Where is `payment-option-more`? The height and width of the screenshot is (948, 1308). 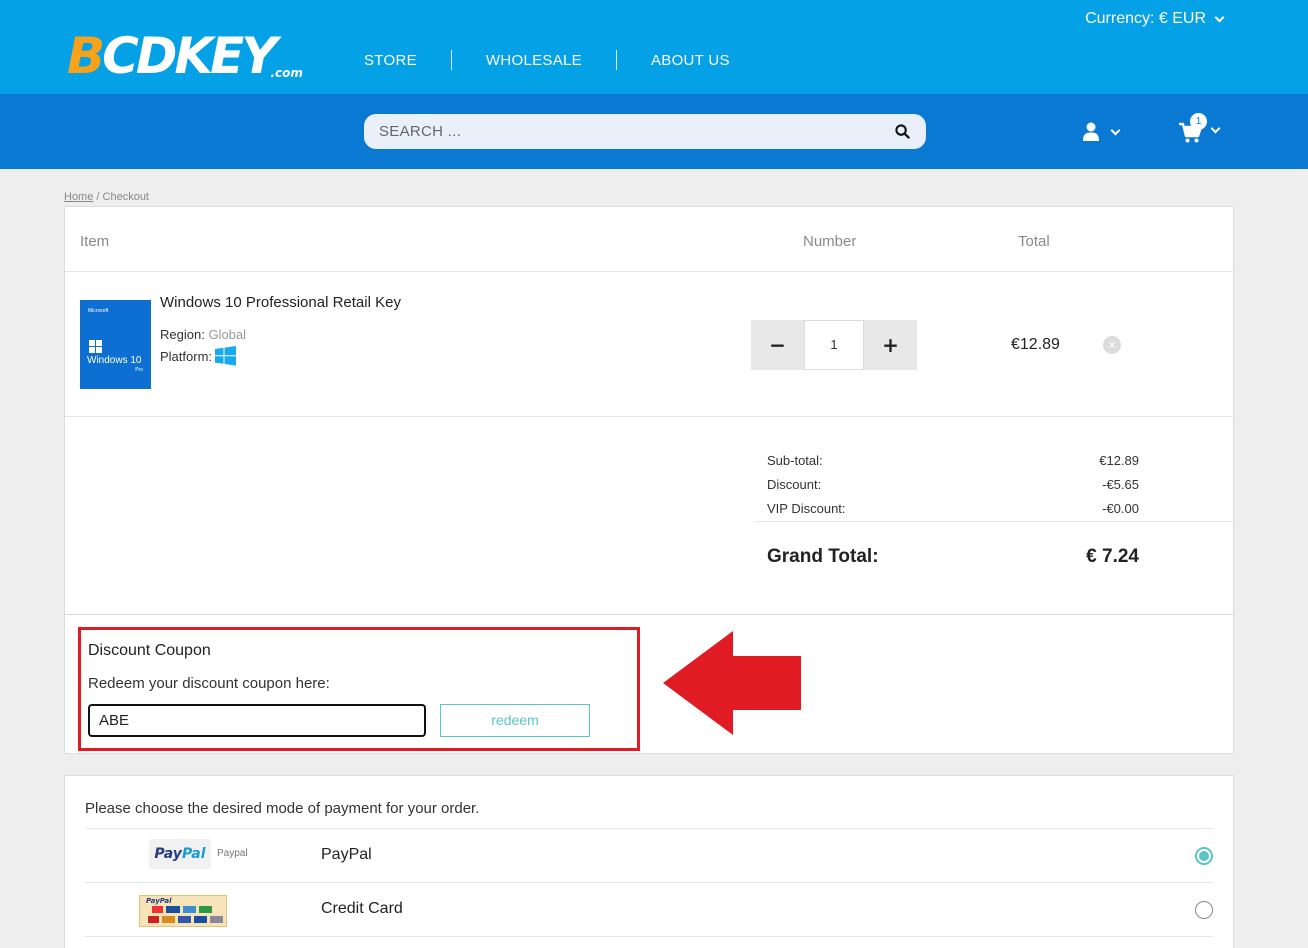
payment-option-more is located at coordinates (649, 942).